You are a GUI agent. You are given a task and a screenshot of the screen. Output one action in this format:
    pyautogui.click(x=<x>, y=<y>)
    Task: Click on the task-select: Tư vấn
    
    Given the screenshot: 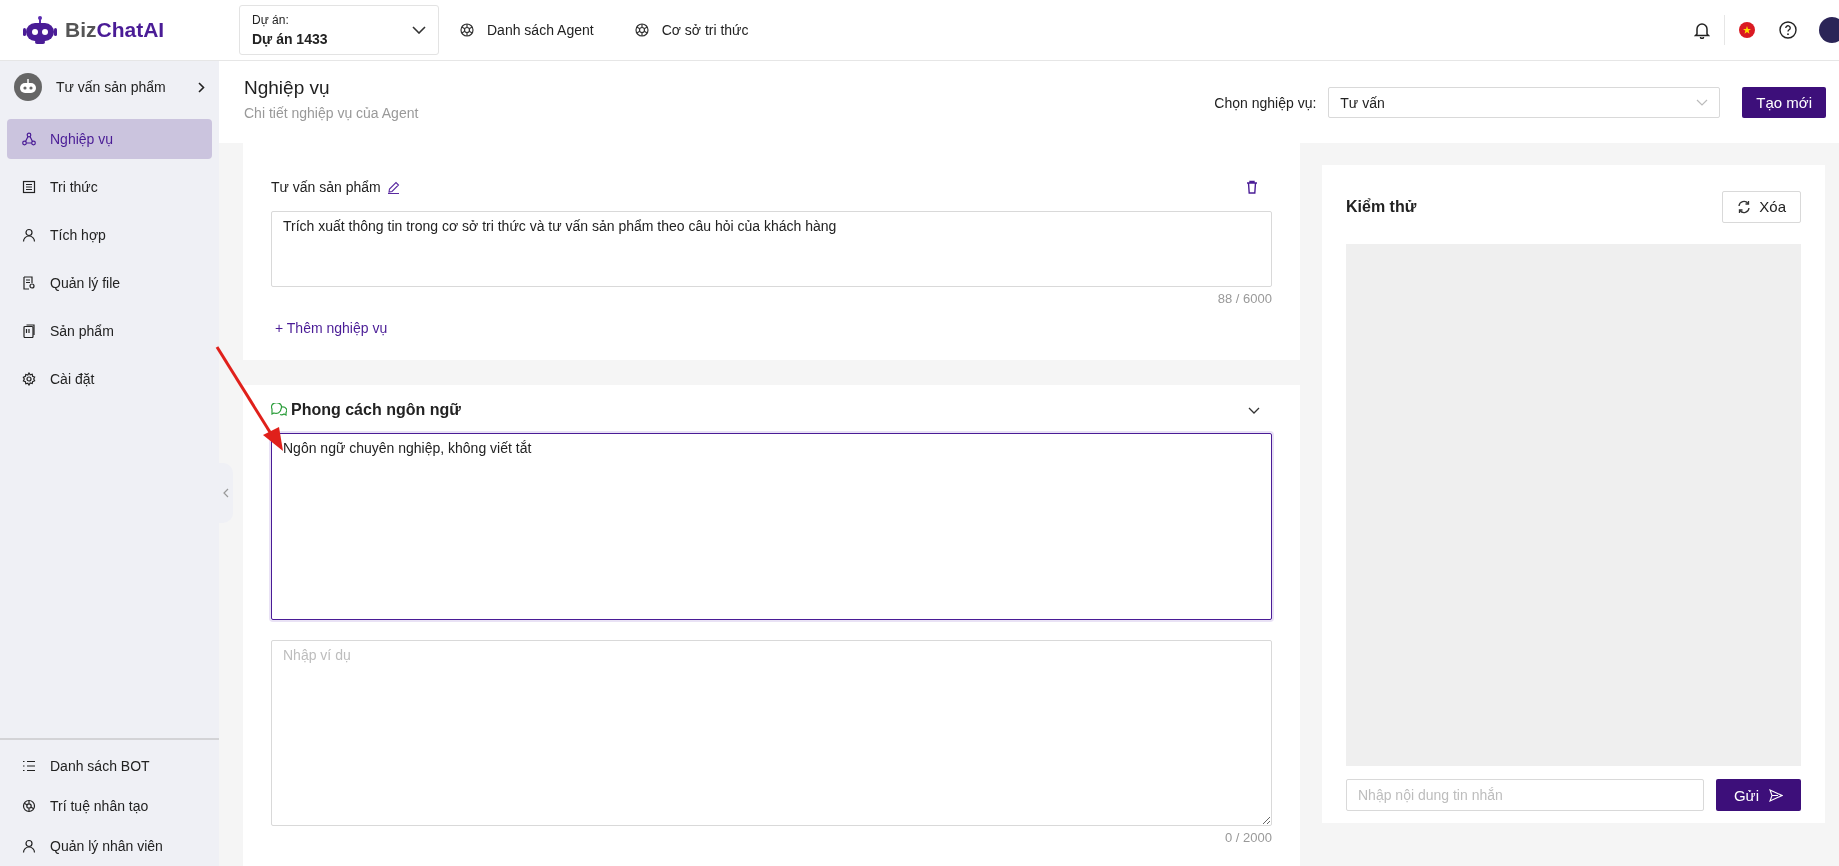 What is the action you would take?
    pyautogui.click(x=1524, y=102)
    